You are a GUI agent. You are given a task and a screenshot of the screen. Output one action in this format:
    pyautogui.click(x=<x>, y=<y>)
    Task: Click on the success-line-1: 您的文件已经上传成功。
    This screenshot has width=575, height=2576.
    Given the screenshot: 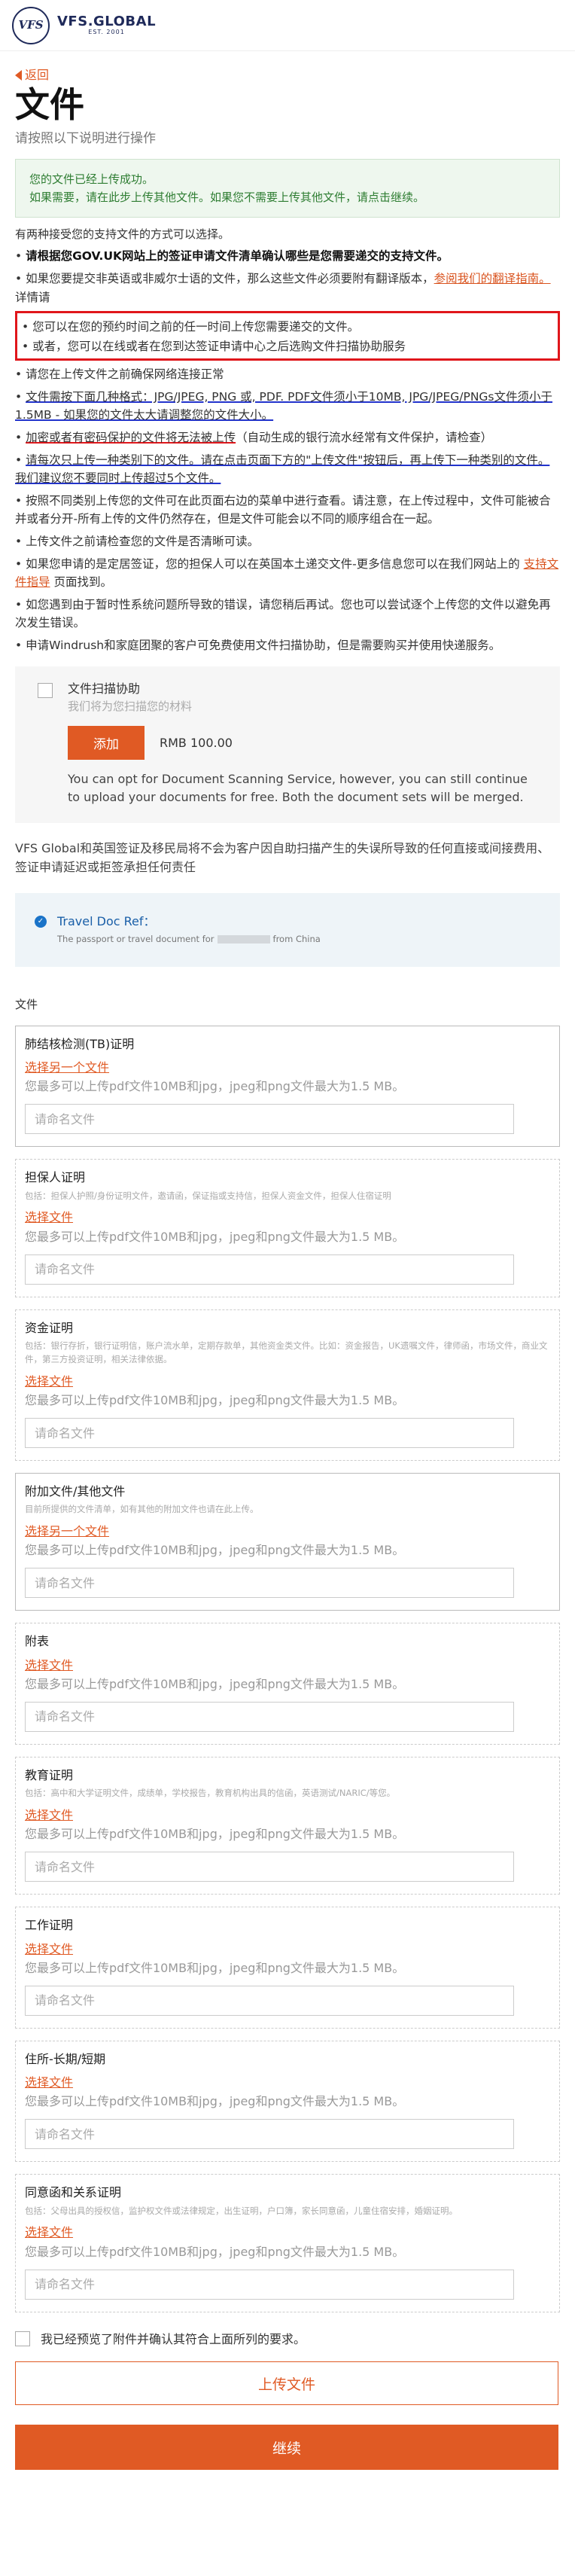 What is the action you would take?
    pyautogui.click(x=91, y=179)
    